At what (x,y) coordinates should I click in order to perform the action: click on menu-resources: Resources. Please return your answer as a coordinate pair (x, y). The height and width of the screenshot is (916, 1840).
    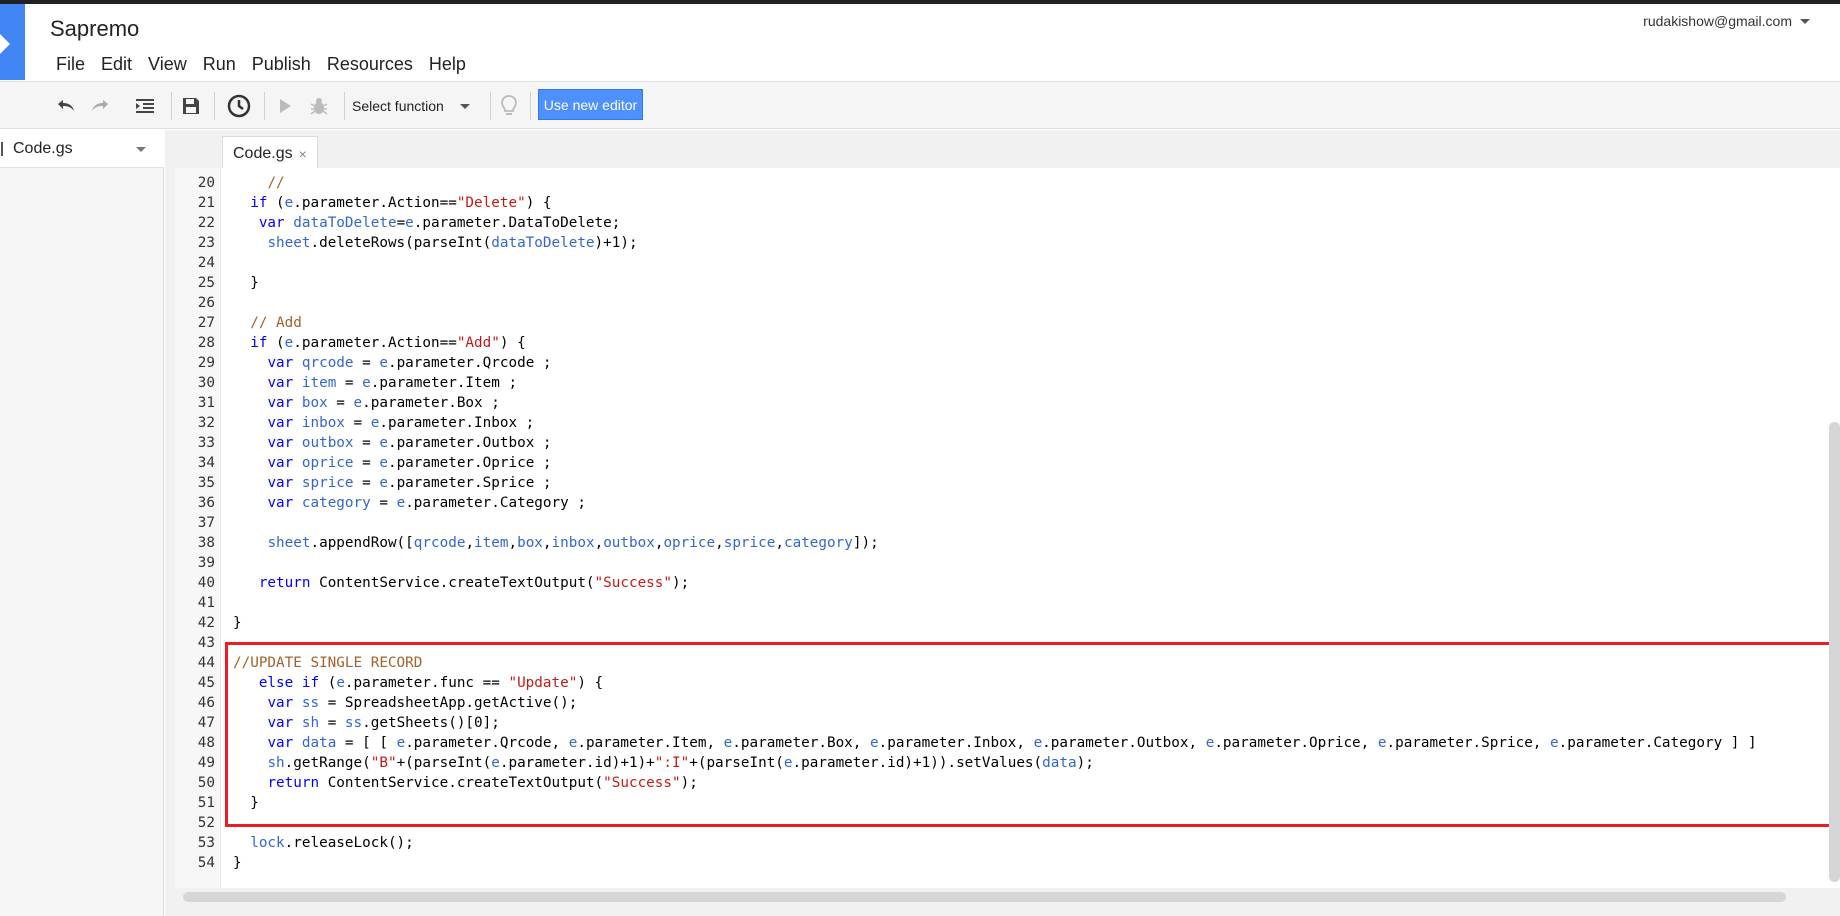
    Looking at the image, I should click on (370, 64).